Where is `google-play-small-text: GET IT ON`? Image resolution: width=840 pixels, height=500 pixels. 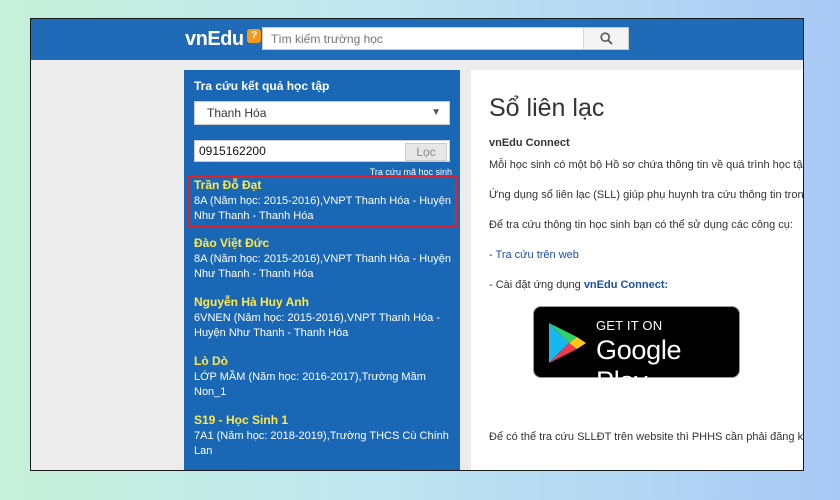 google-play-small-text: GET IT ON is located at coordinates (629, 325).